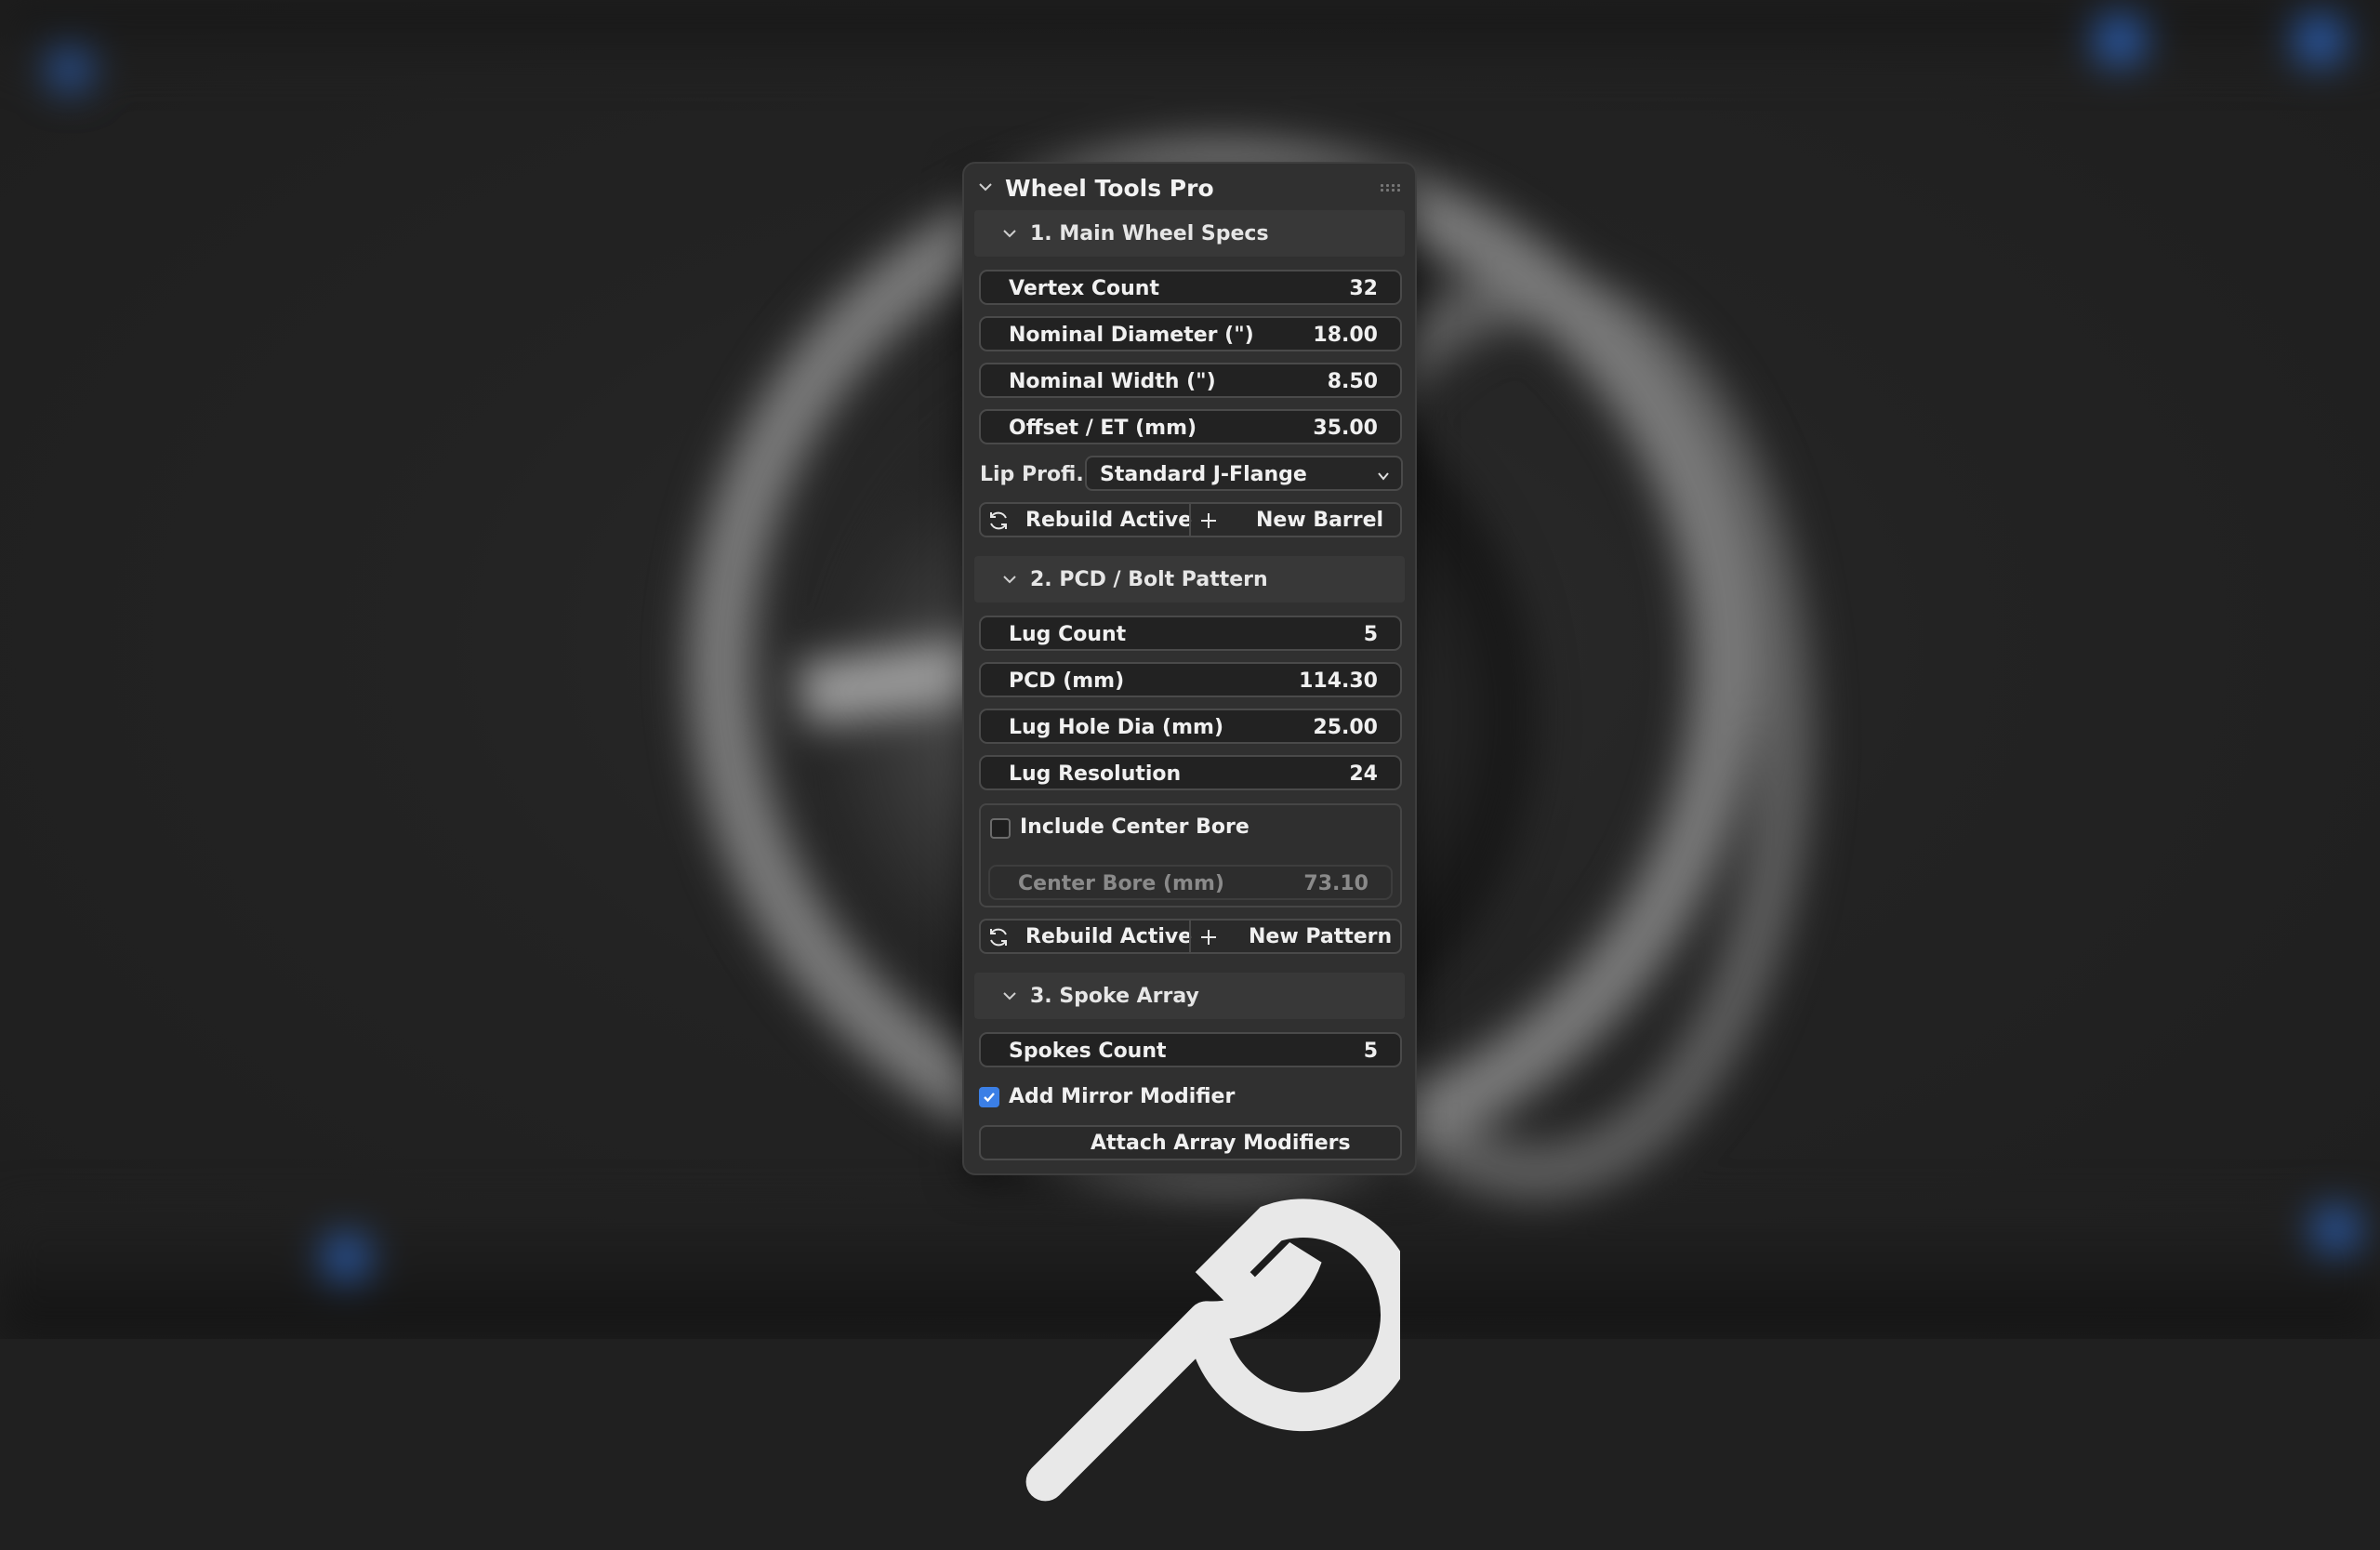 Image resolution: width=2380 pixels, height=1550 pixels. Describe the element at coordinates (1321, 936) in the screenshot. I see `button-label: New Pattern` at that location.